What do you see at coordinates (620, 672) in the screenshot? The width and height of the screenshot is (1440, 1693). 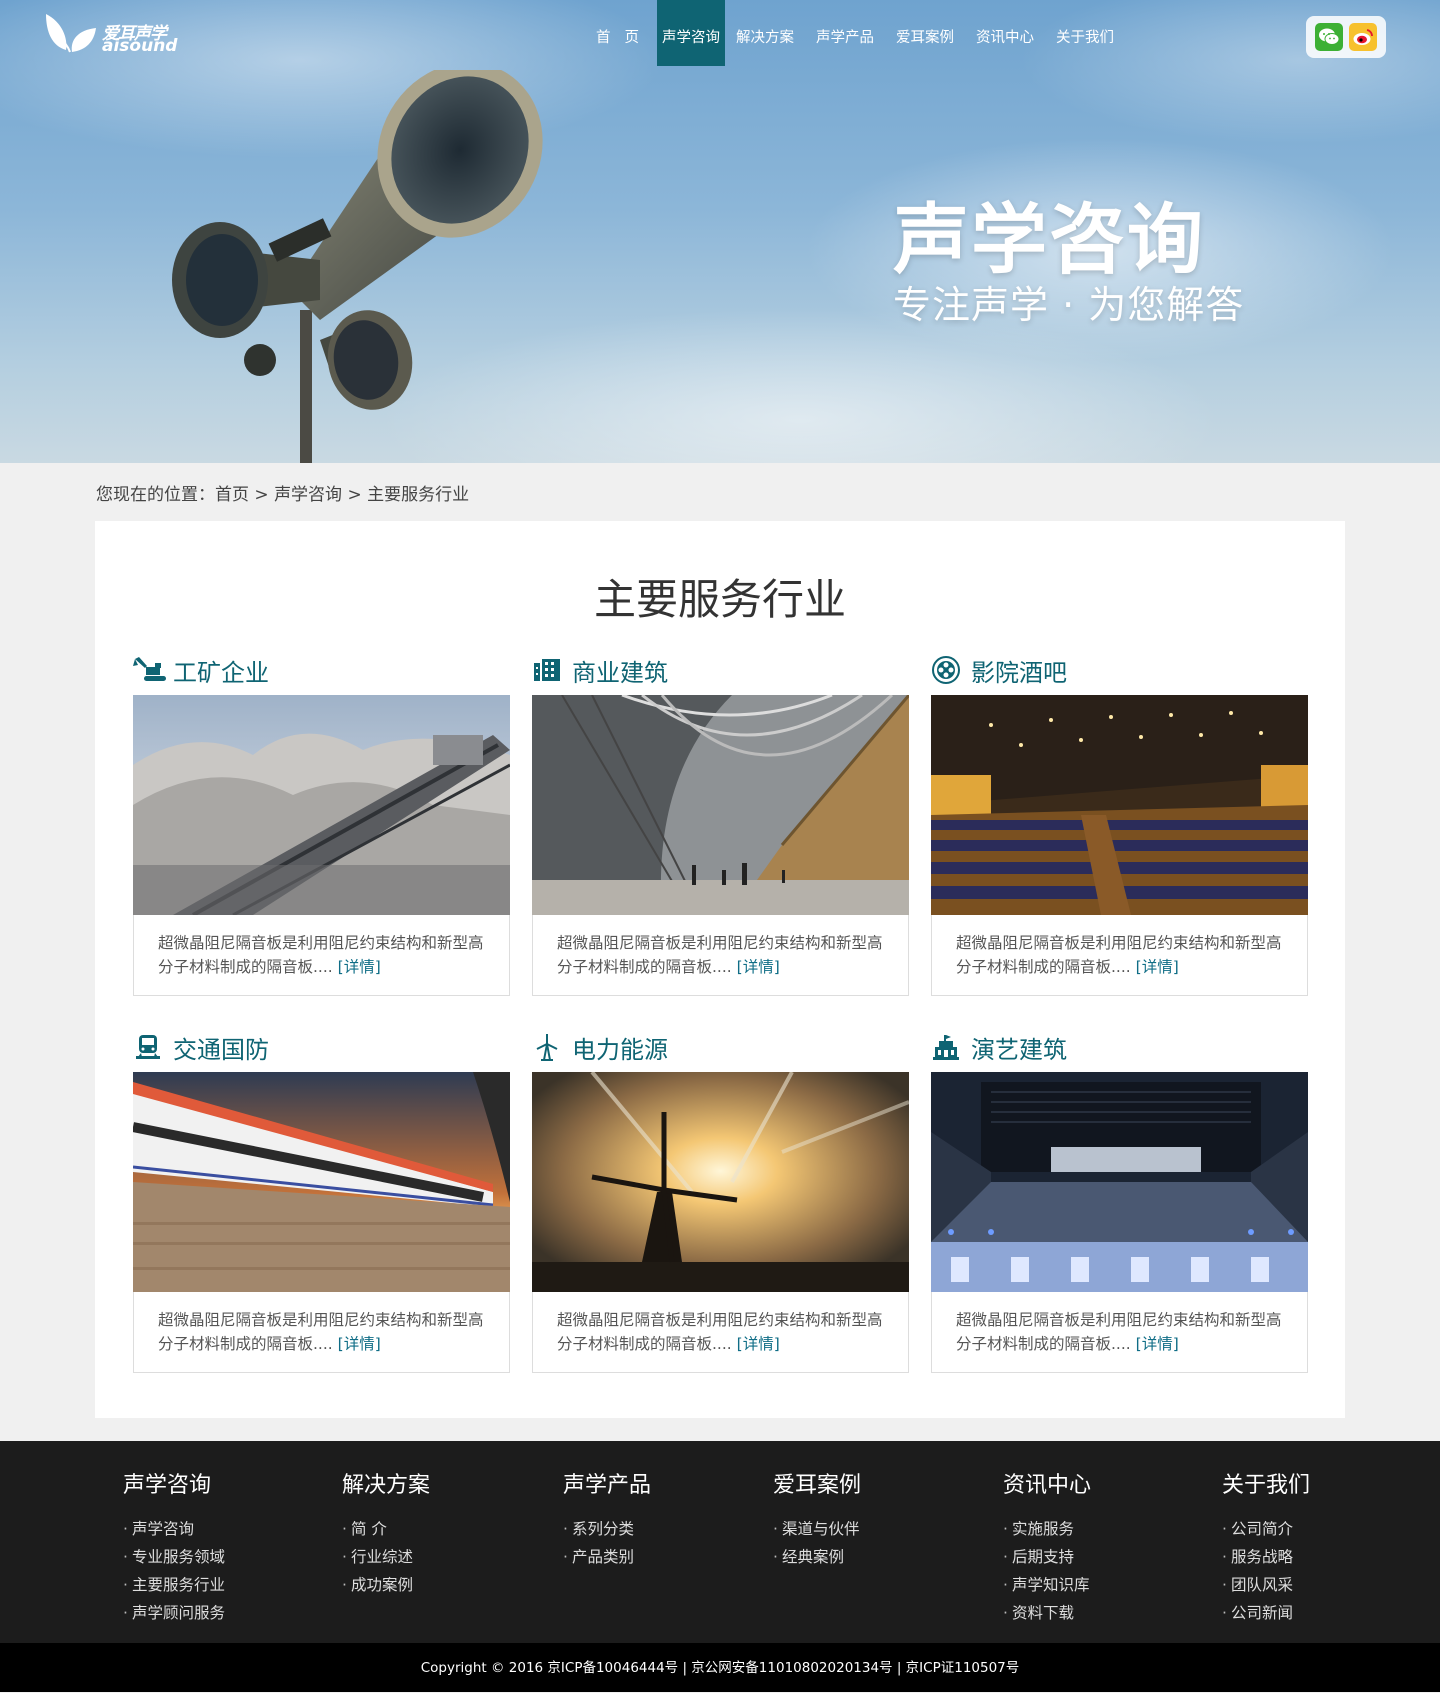 I see `card-title: 商业建筑` at bounding box center [620, 672].